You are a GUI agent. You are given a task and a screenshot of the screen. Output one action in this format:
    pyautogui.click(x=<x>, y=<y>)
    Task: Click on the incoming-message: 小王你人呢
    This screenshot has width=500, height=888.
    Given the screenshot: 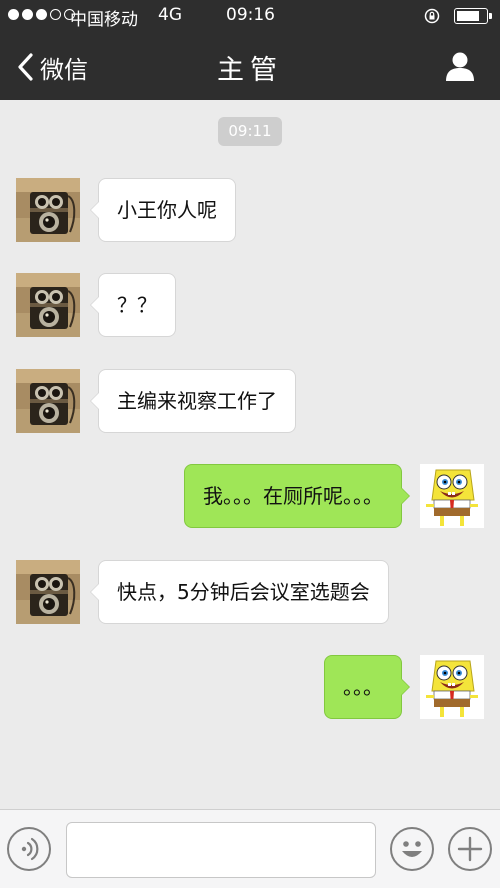 What is the action you would take?
    pyautogui.click(x=163, y=210)
    